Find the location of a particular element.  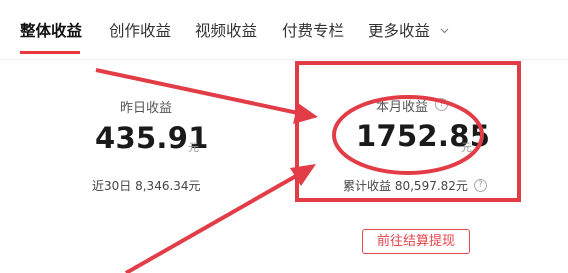

go-settle-withdraw-button: 前往结算提现 is located at coordinates (416, 241).